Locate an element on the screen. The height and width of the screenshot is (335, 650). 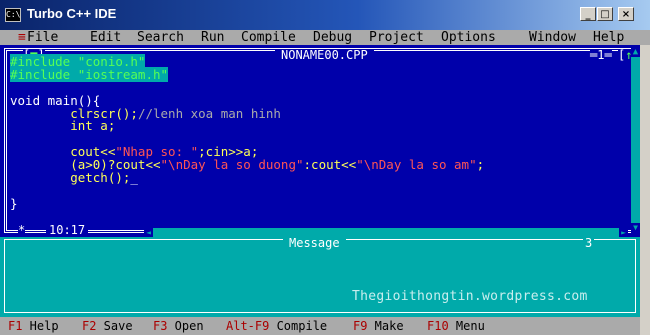
status-label: Menu is located at coordinates (466, 326).